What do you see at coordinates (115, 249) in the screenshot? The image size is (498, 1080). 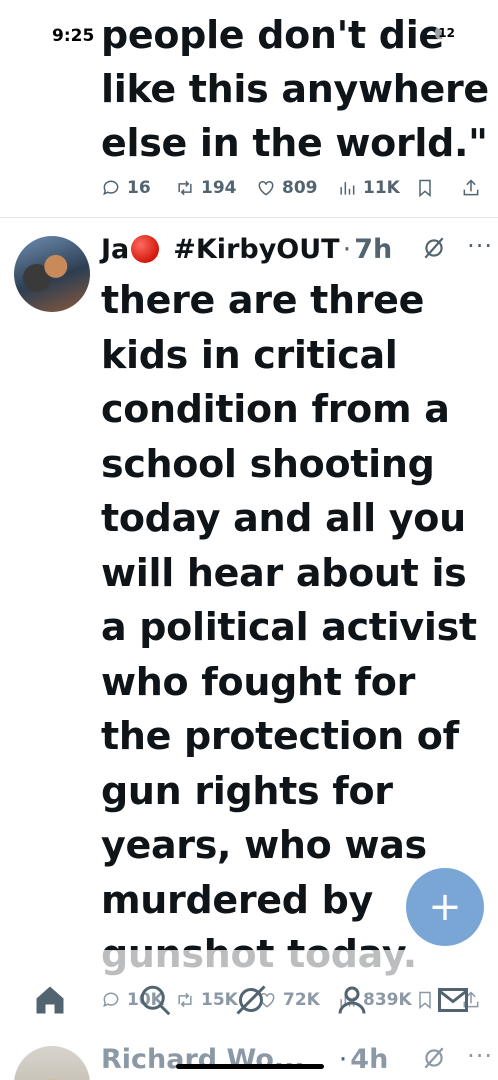 I see `author-name: Ja` at bounding box center [115, 249].